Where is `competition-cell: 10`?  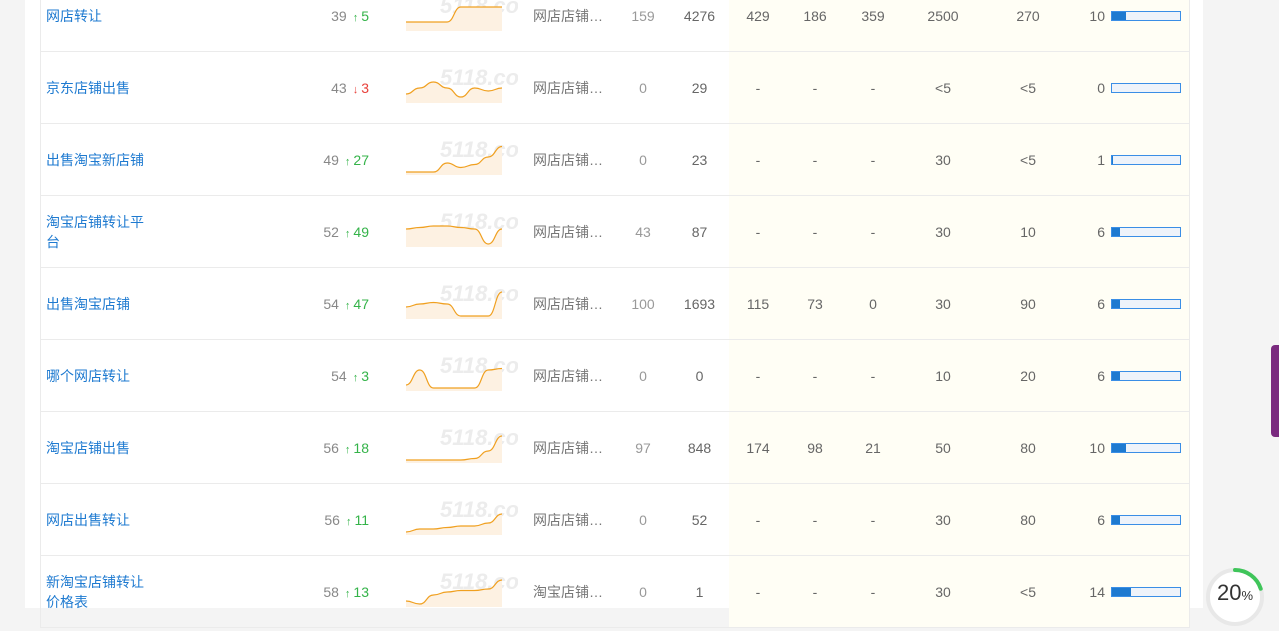 competition-cell: 10 is located at coordinates (1126, 25).